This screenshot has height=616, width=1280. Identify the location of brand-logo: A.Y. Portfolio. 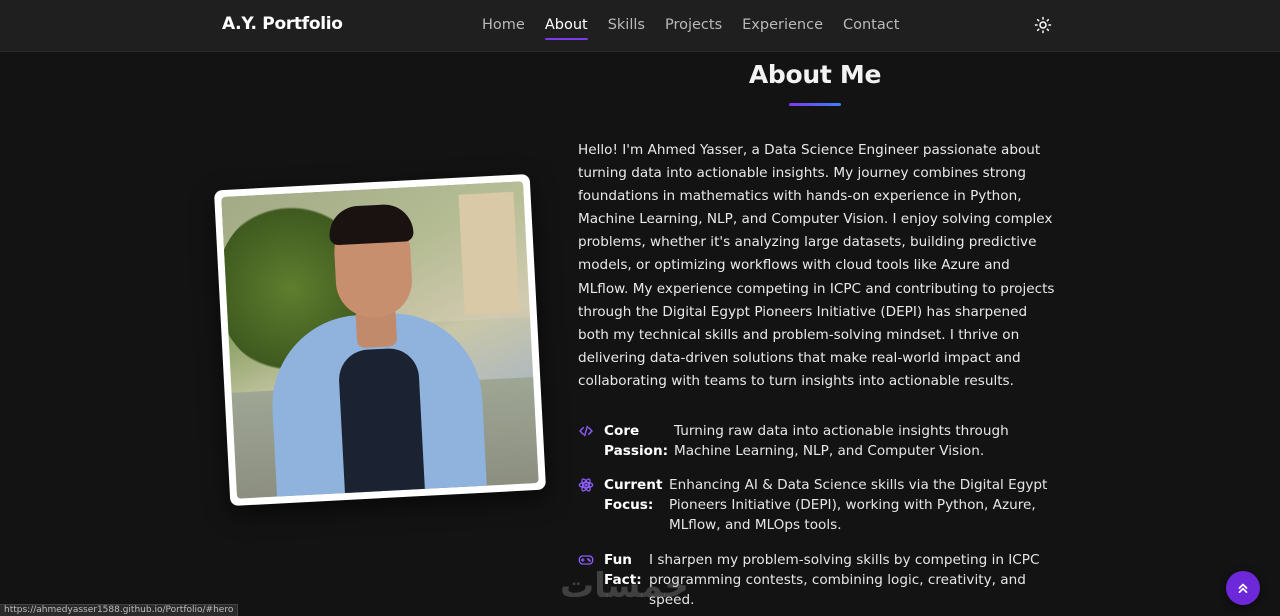
(282, 24).